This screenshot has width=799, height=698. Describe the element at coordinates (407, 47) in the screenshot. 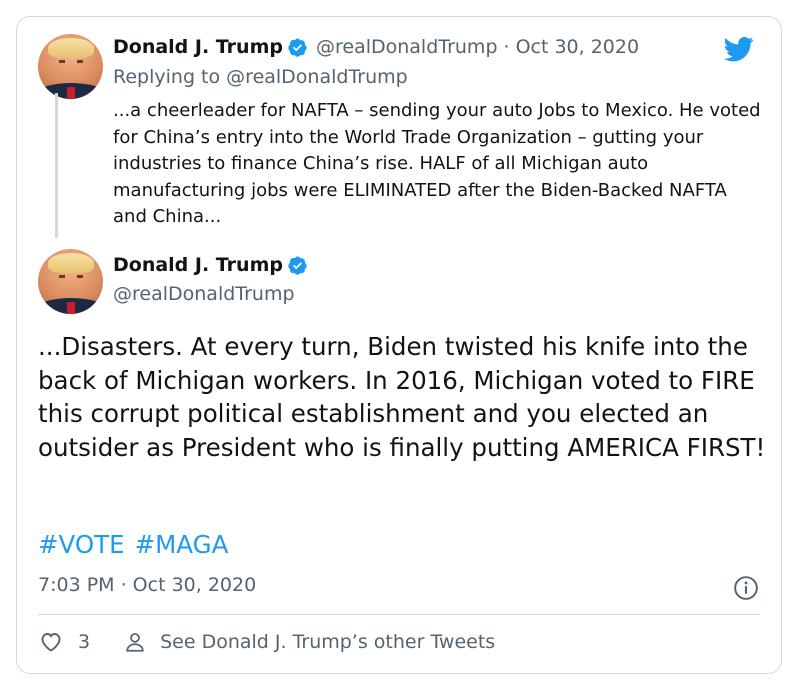

I see `reply-author-handle: @realDonaldTrump` at that location.